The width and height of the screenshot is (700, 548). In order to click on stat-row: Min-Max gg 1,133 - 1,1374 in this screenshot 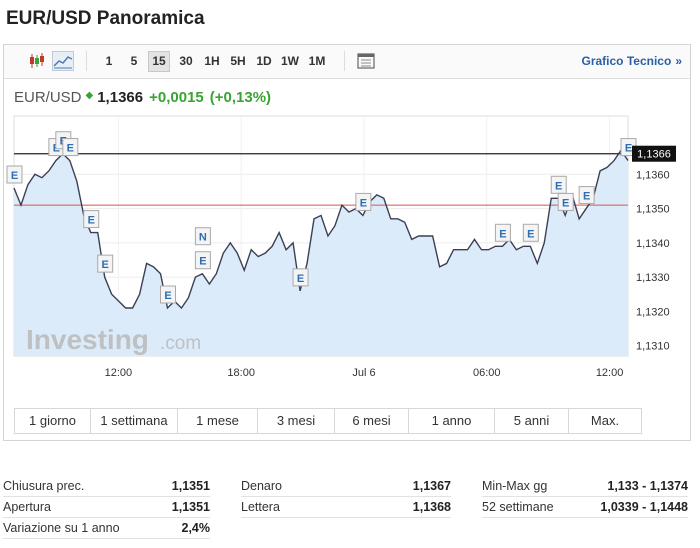, I will do `click(585, 486)`.